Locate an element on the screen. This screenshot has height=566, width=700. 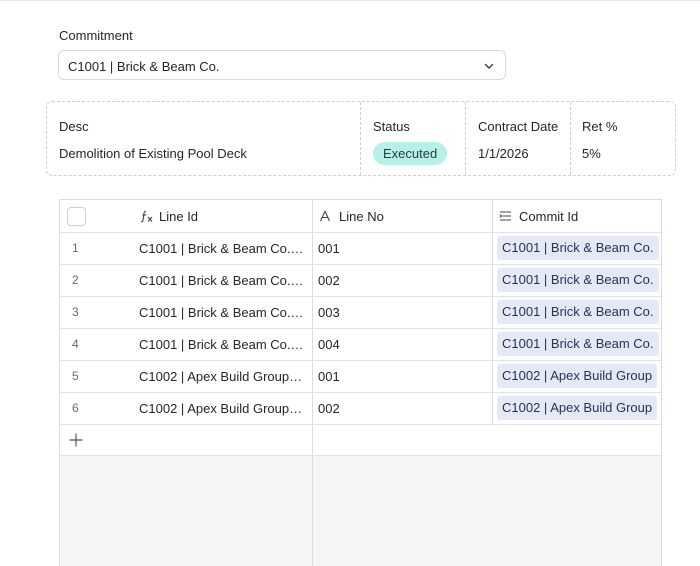
desc-label: Desc is located at coordinates (74, 126).